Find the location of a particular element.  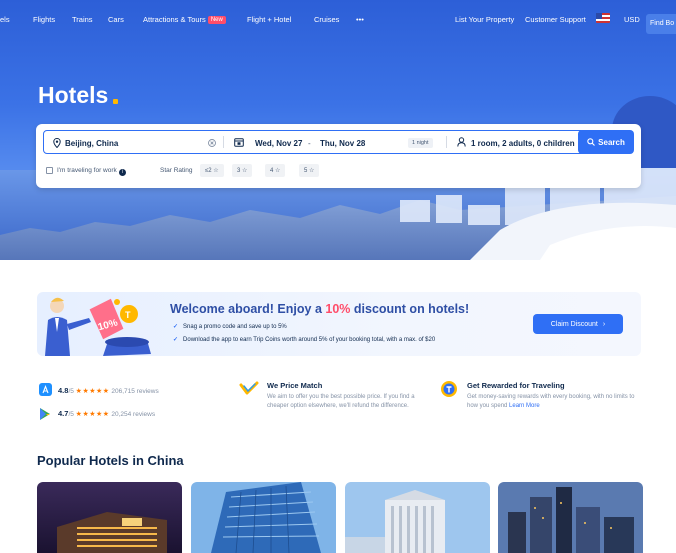

currency-selector: USD is located at coordinates (632, 19).